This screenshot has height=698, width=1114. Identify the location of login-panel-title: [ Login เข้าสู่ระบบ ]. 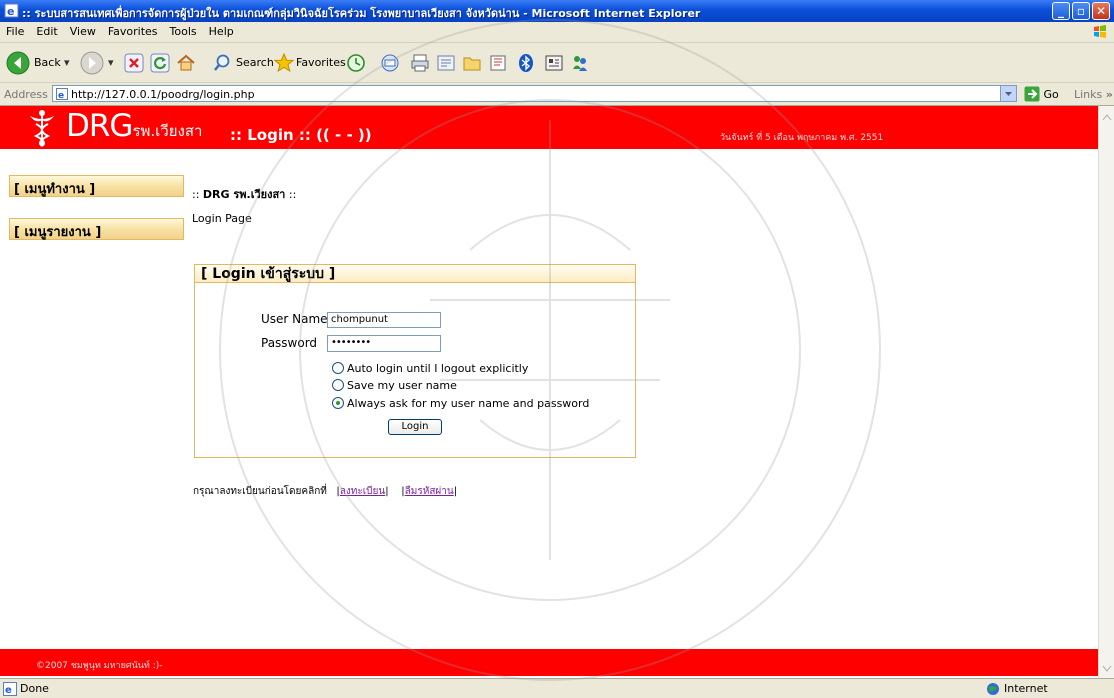
(415, 274).